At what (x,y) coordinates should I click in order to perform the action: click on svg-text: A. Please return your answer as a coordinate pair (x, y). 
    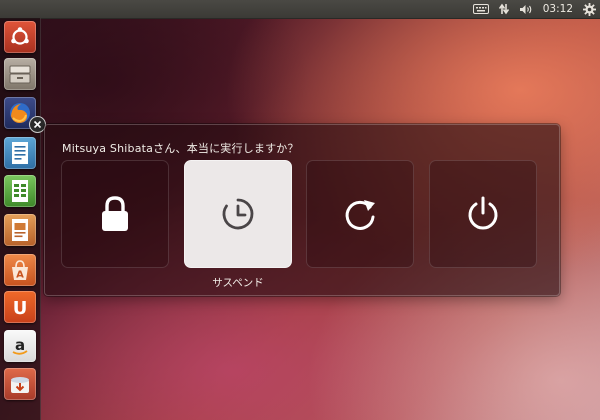
    Looking at the image, I should click on (20, 275).